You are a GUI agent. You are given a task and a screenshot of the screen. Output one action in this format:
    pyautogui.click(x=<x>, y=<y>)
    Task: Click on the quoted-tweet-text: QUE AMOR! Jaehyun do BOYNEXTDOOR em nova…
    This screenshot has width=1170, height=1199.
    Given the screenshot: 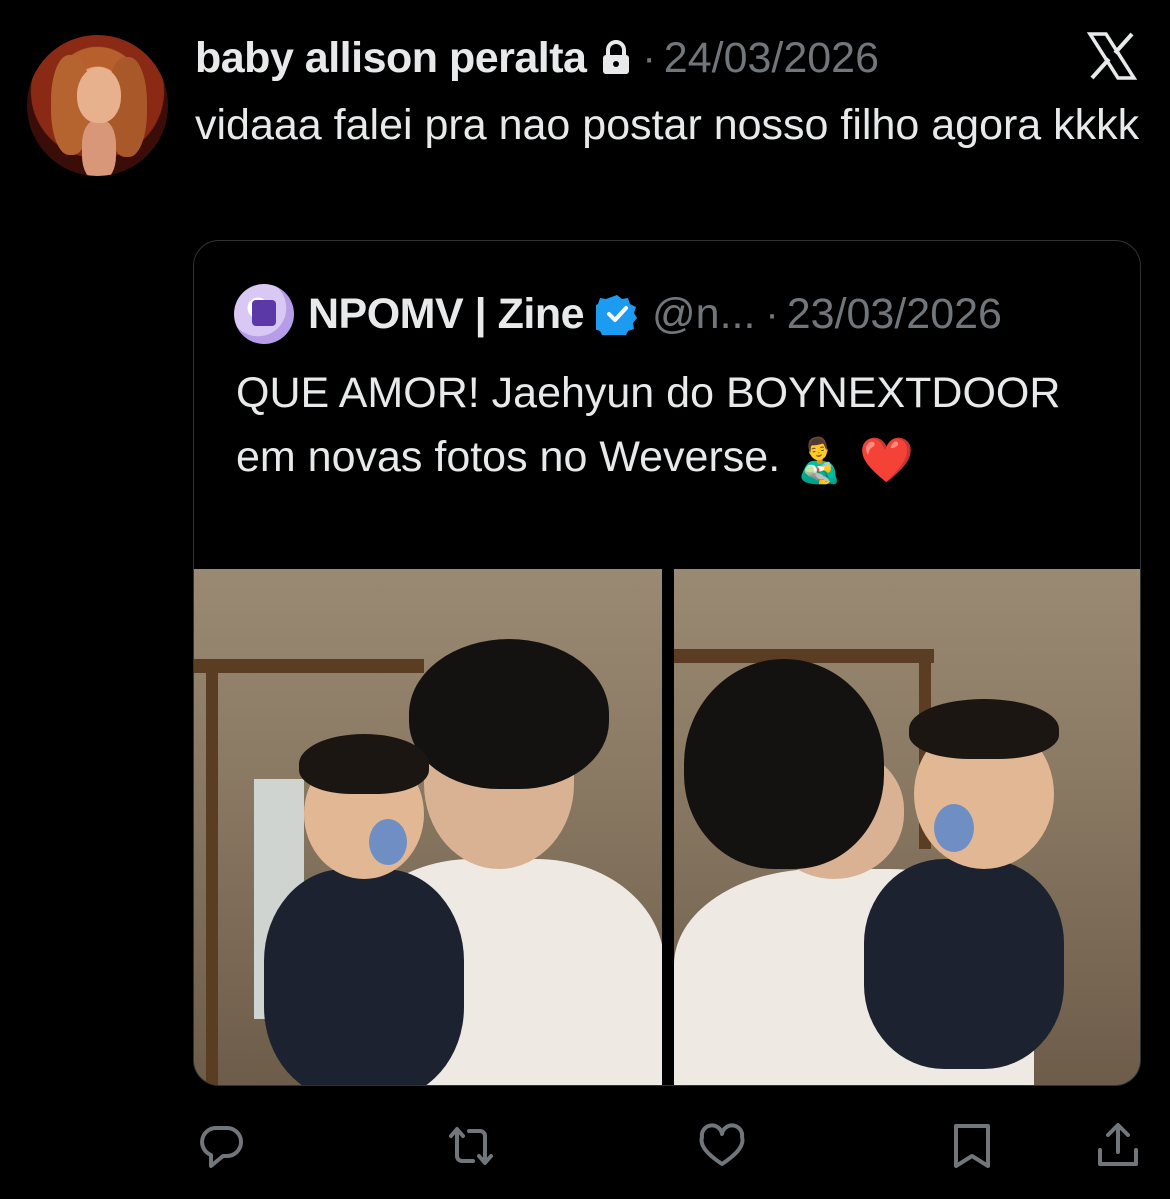 What is the action you would take?
    pyautogui.click(x=666, y=427)
    